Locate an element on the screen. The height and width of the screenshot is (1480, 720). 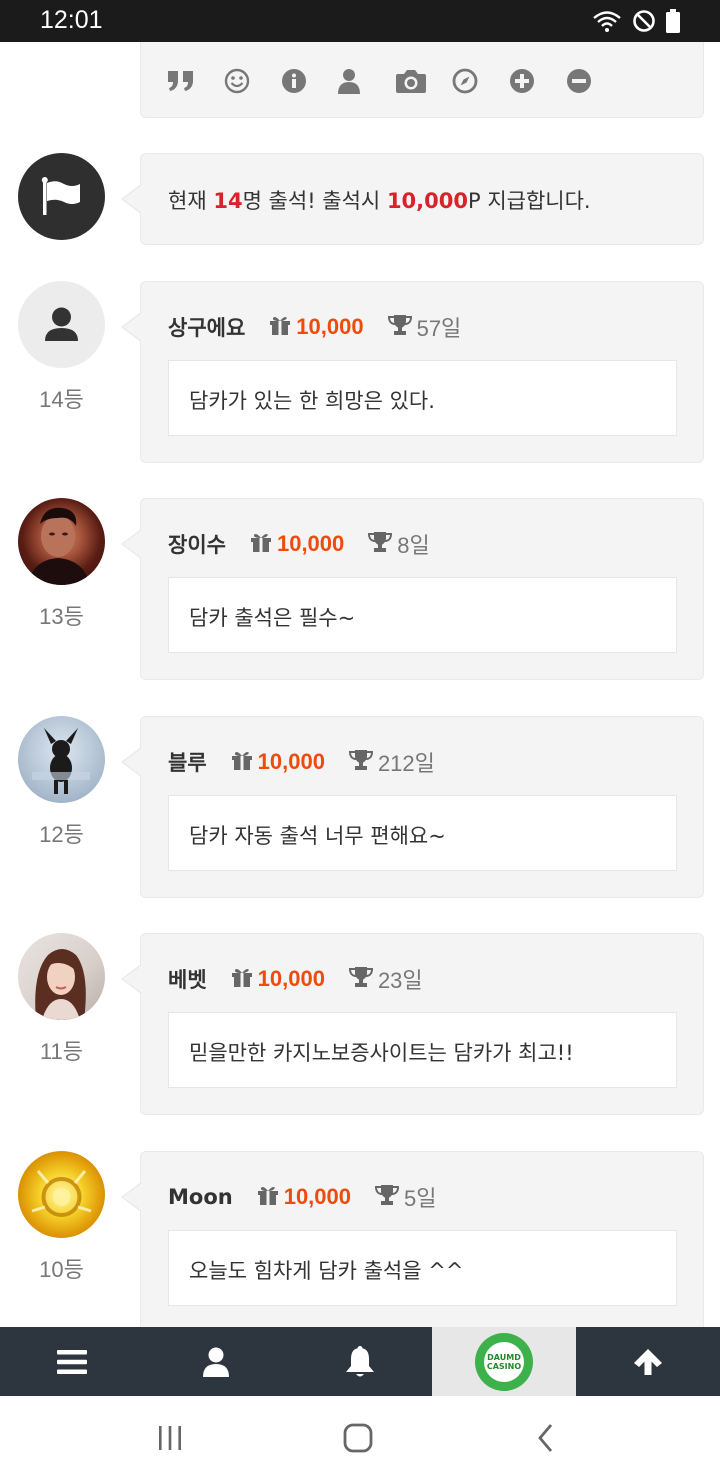
menu-icon is located at coordinates (72, 1361).